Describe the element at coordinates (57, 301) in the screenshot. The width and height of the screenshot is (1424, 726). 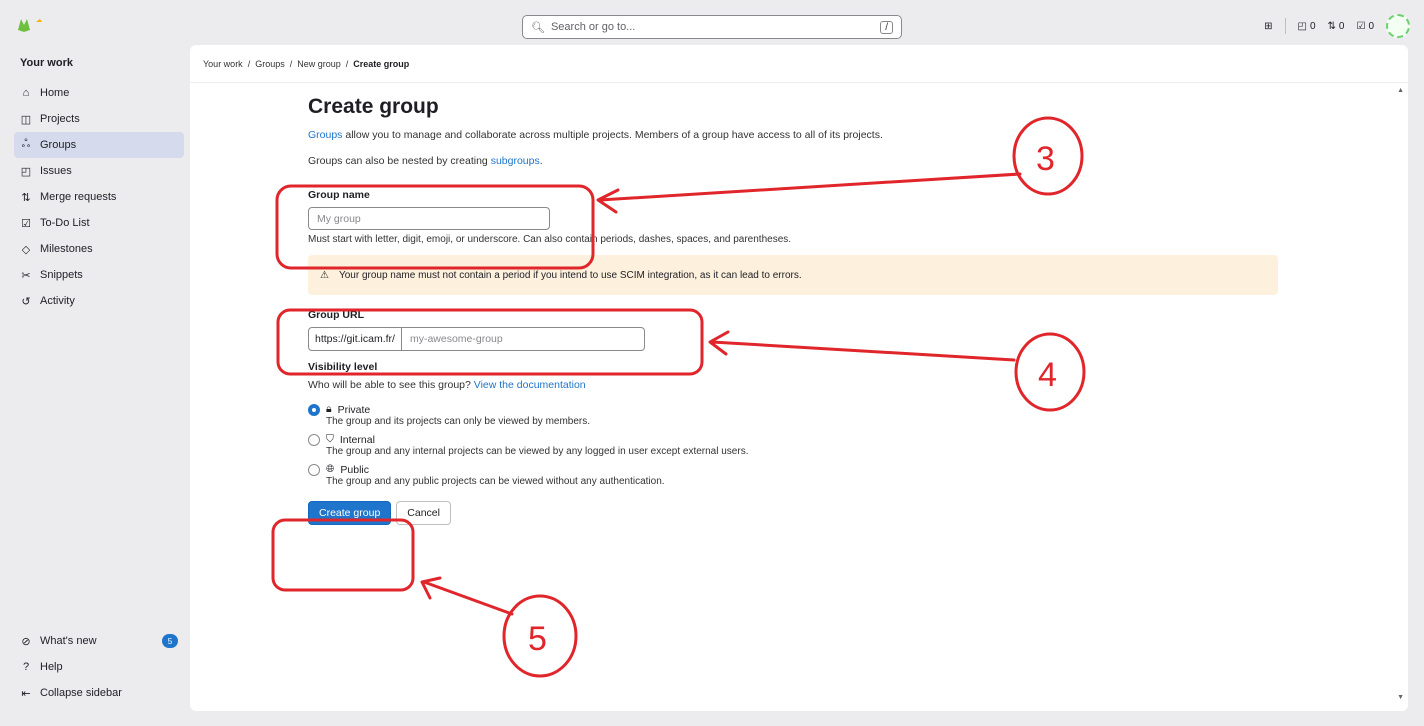
I see `sidebar-item-label: Activity` at that location.